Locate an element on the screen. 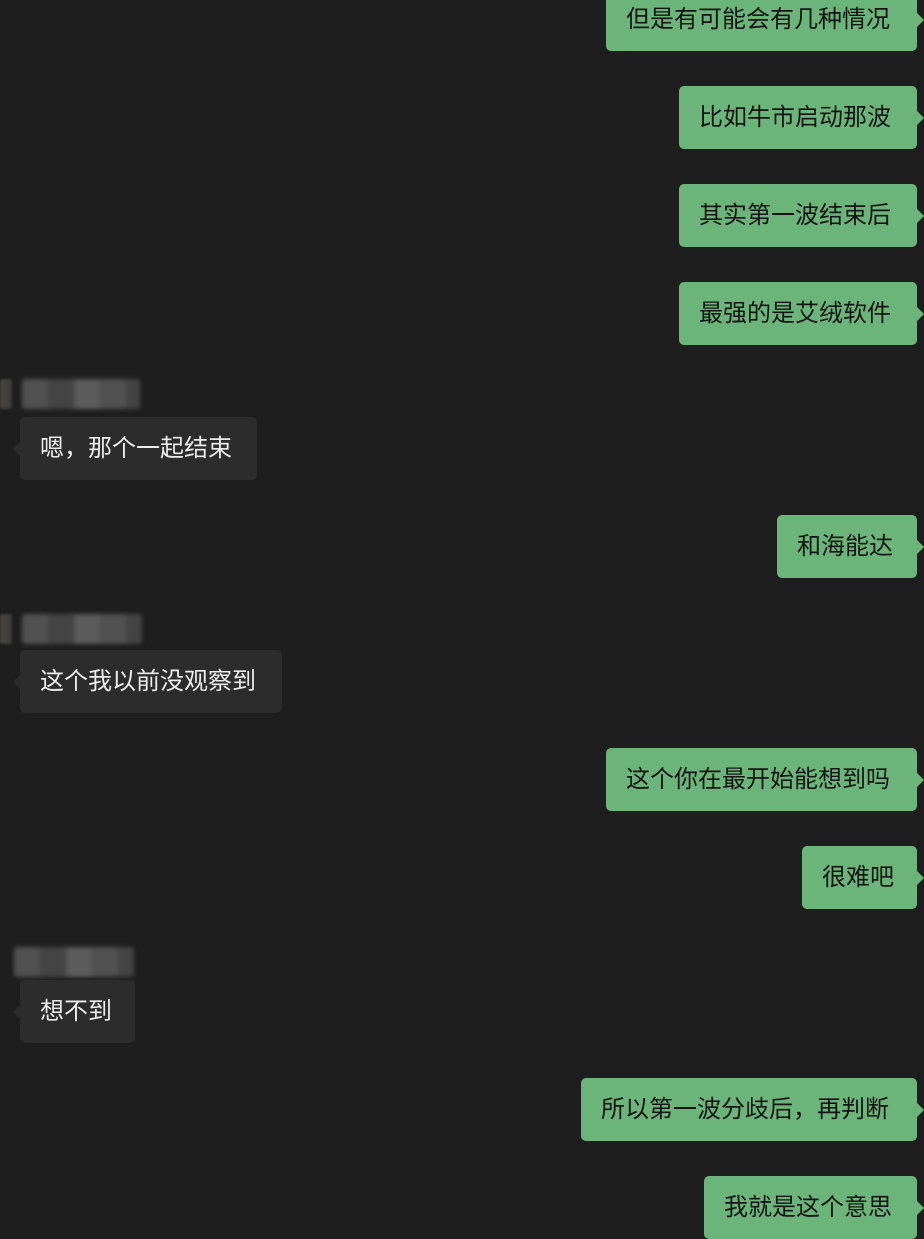  outgoing-message-bubble: 其实第一波结束后 is located at coordinates (801, 215).